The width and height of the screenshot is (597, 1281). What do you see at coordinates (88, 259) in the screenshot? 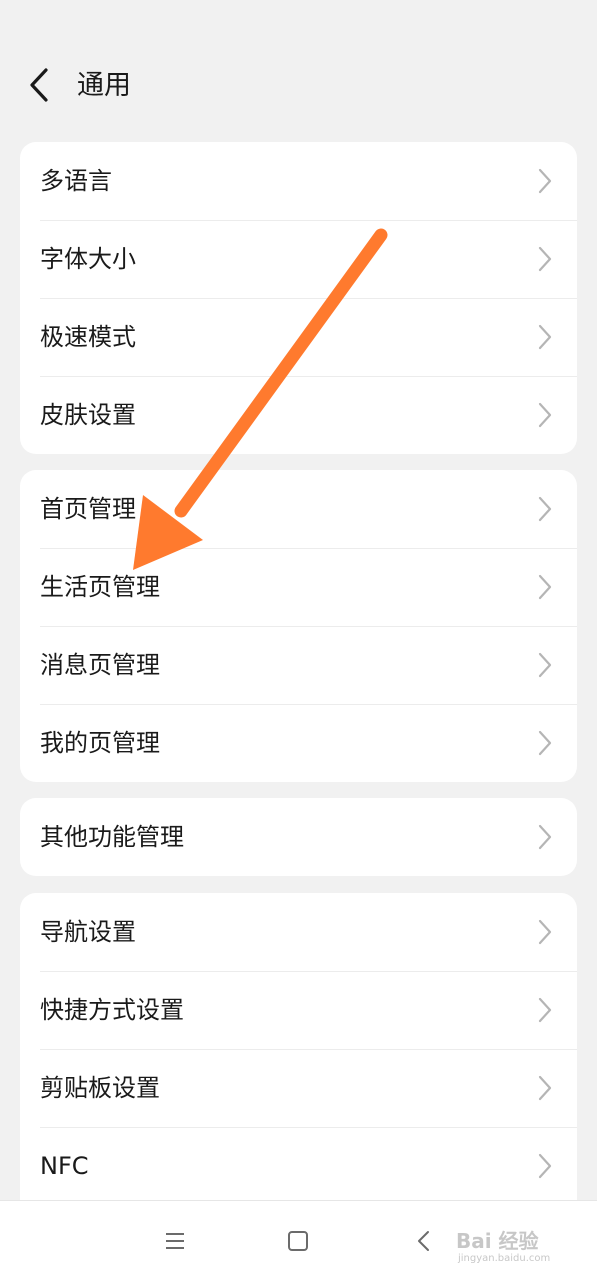
I see `setting-label: 字体大小` at bounding box center [88, 259].